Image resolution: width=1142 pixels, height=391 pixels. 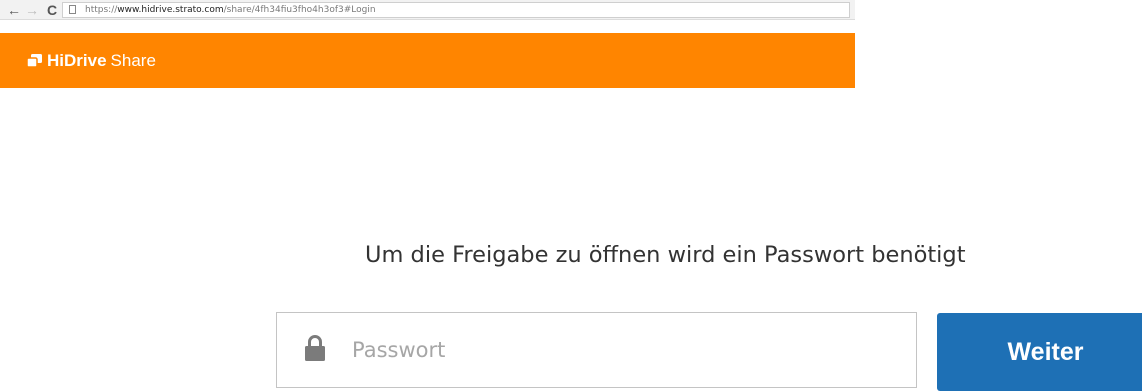 What do you see at coordinates (622, 350) in the screenshot?
I see `password-input` at bounding box center [622, 350].